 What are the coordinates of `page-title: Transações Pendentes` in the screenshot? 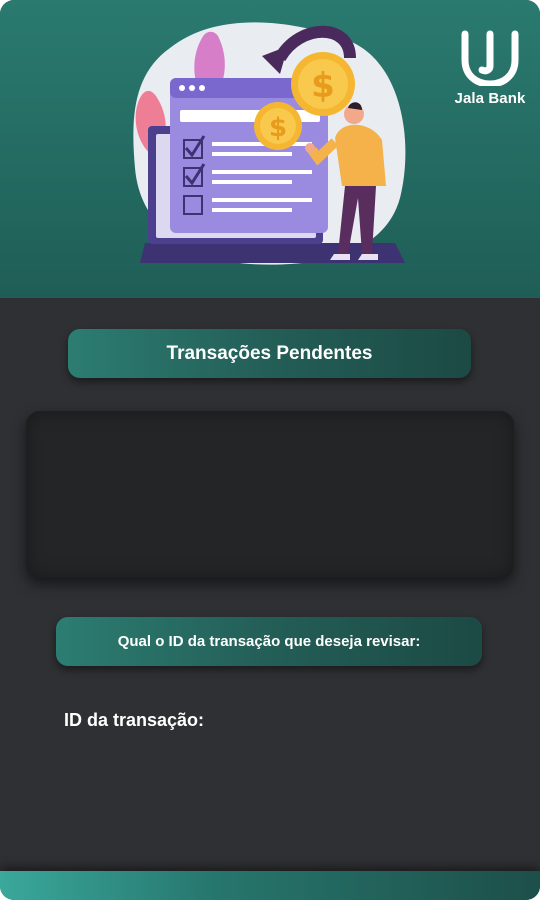 It's located at (269, 353).